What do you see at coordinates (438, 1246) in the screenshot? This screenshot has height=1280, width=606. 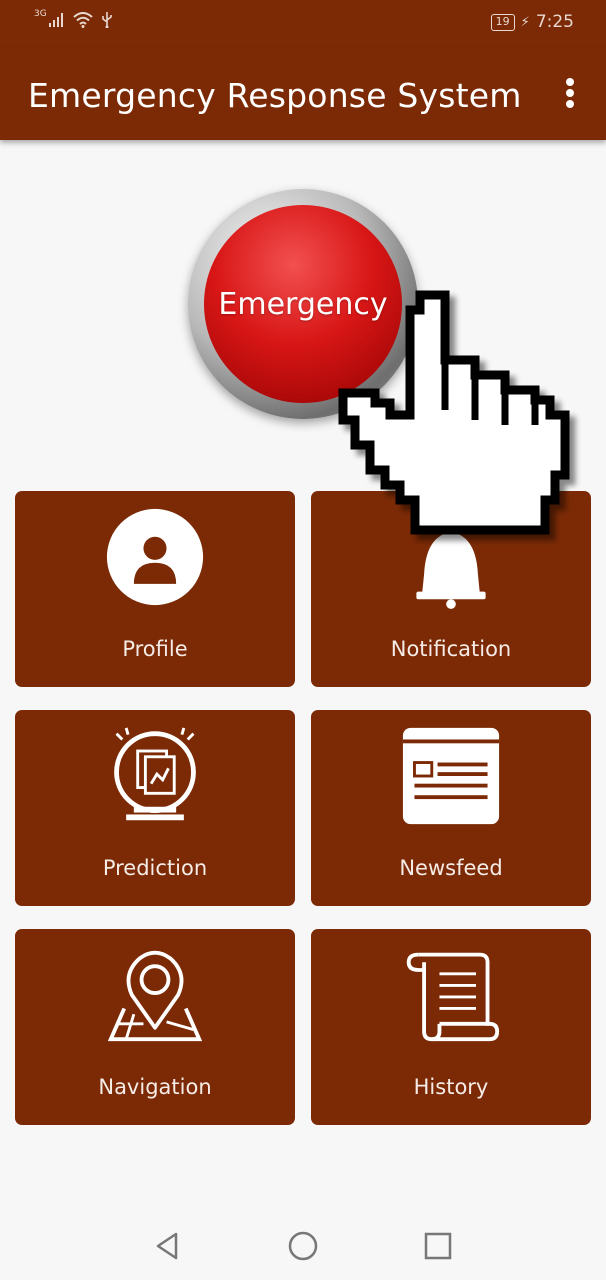 I see `recents-square-icon` at bounding box center [438, 1246].